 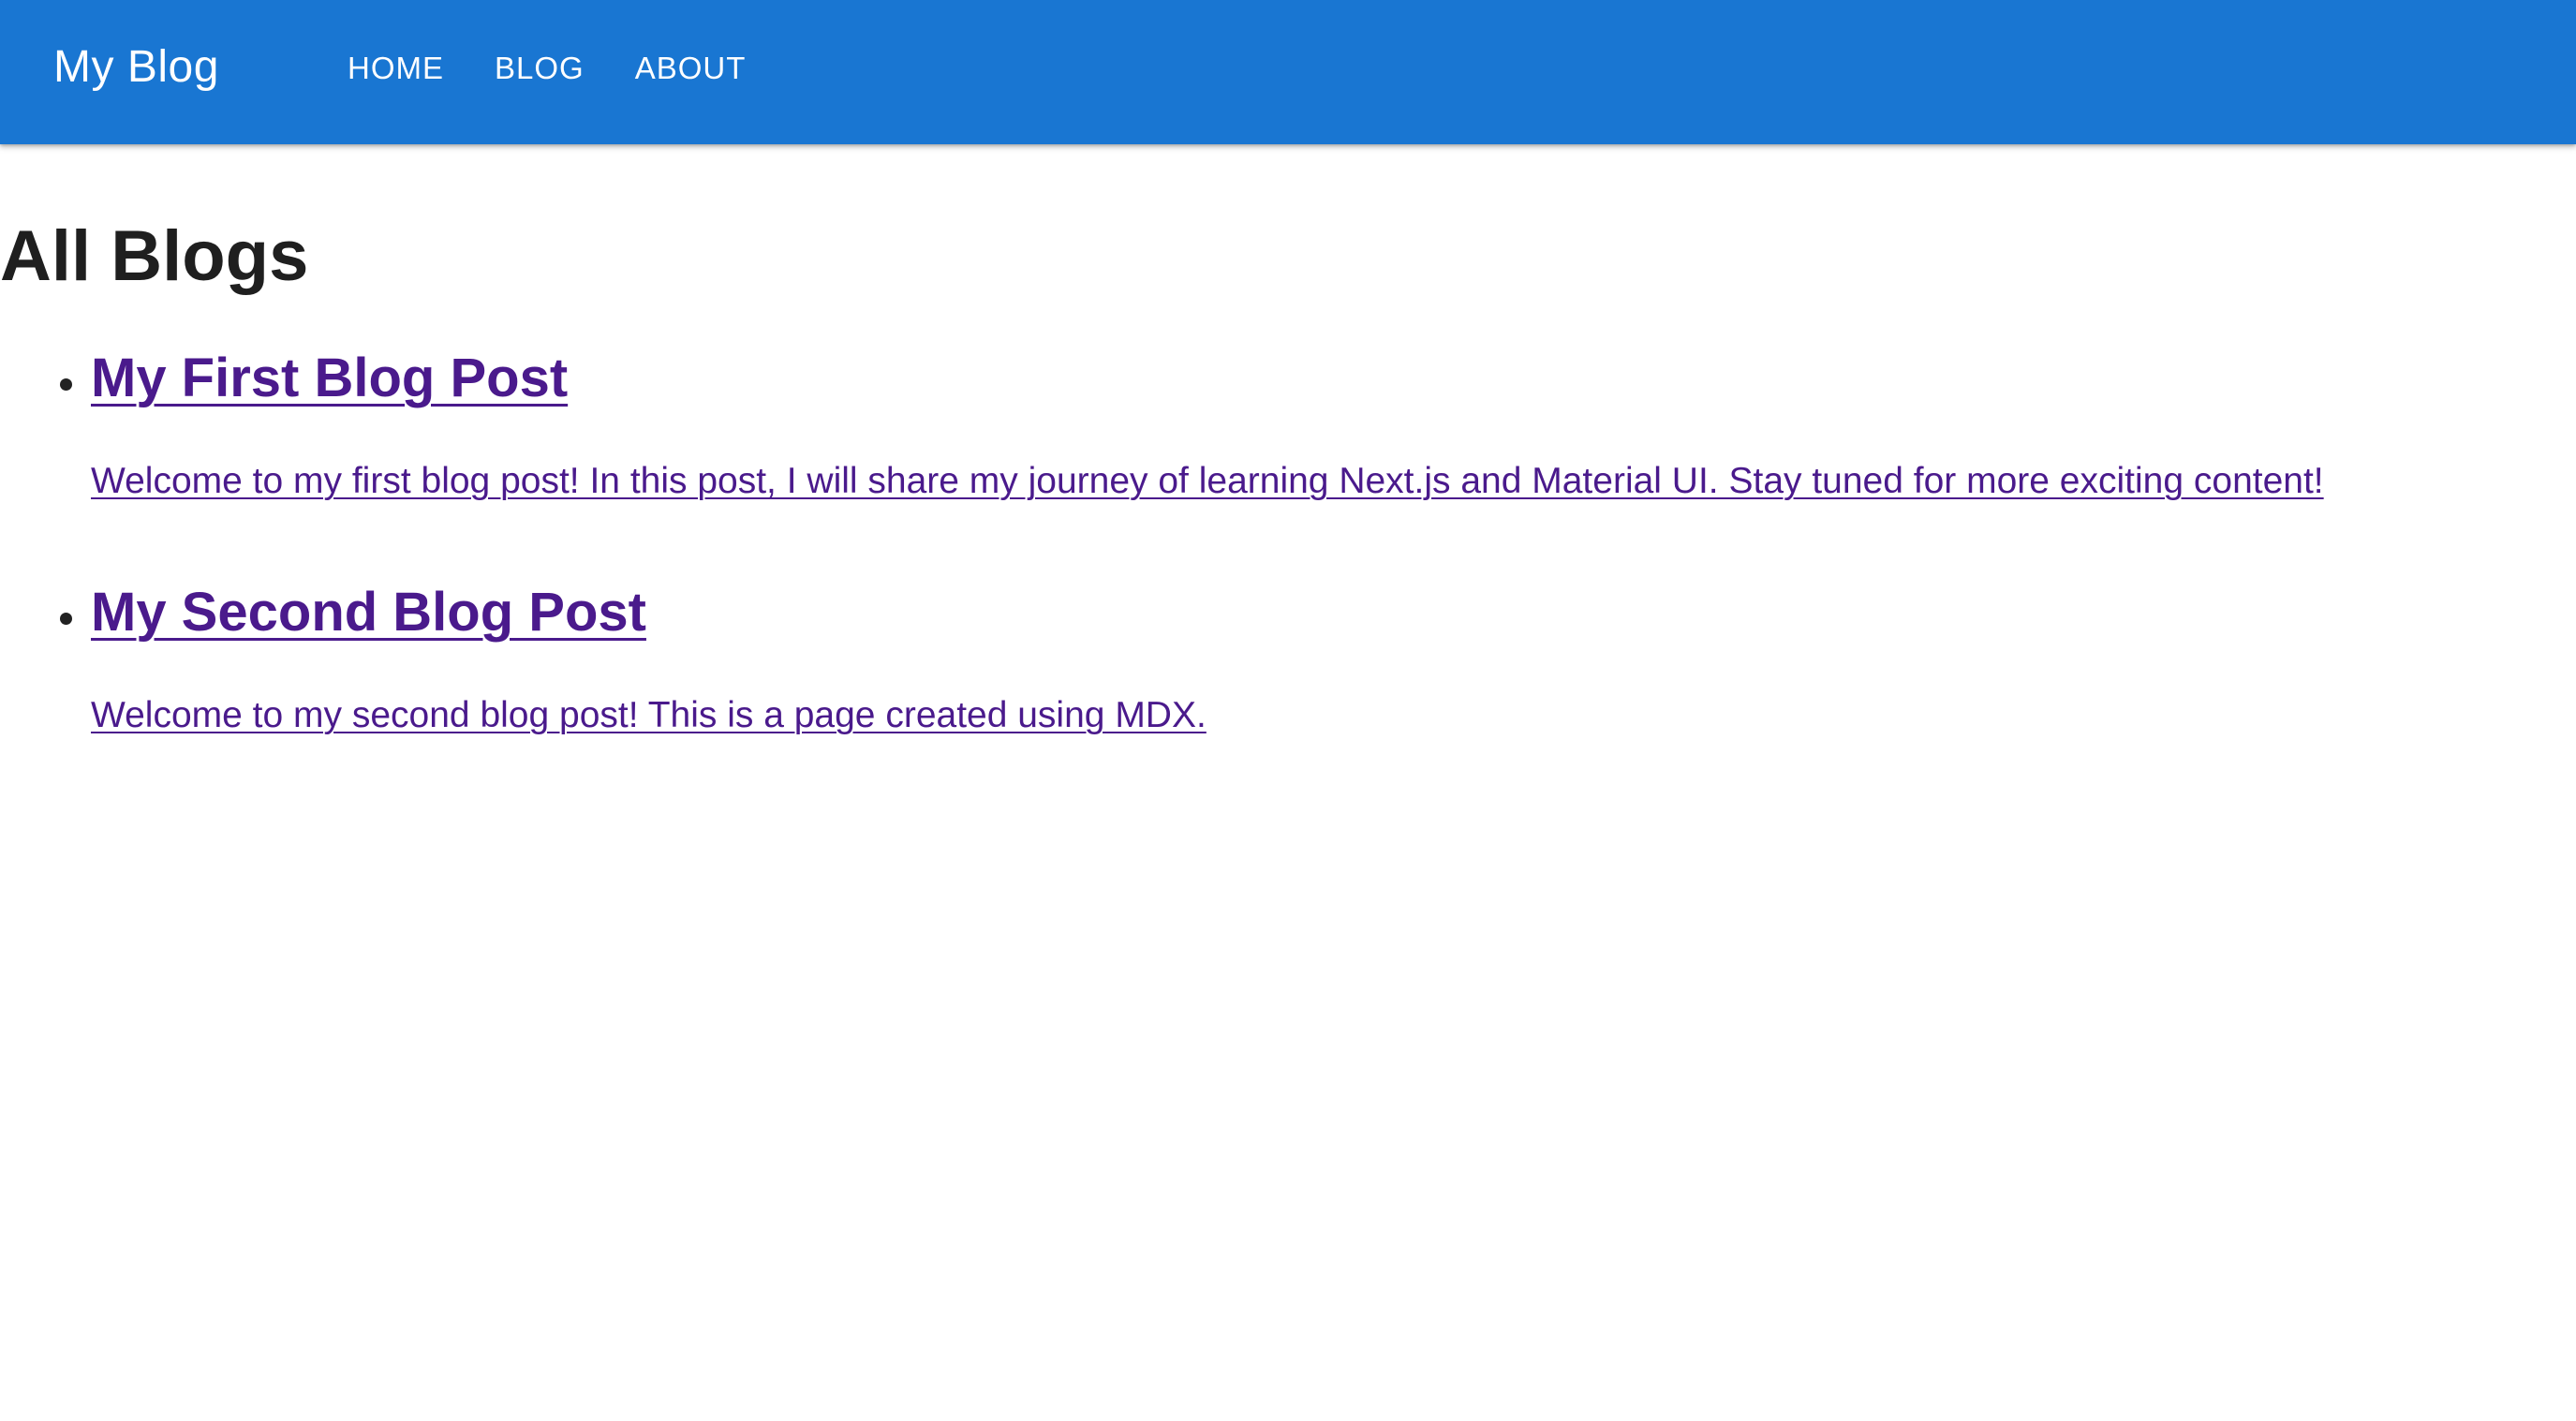 What do you see at coordinates (539, 69) in the screenshot?
I see `nav-blog-button: BLOG` at bounding box center [539, 69].